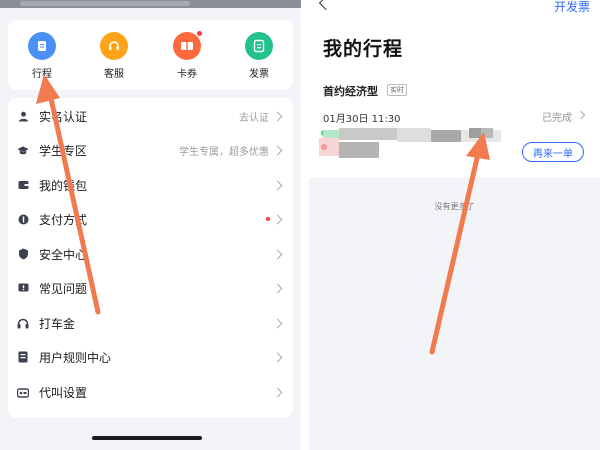  I want to click on no-more-text: 没有更多了, so click(454, 206).